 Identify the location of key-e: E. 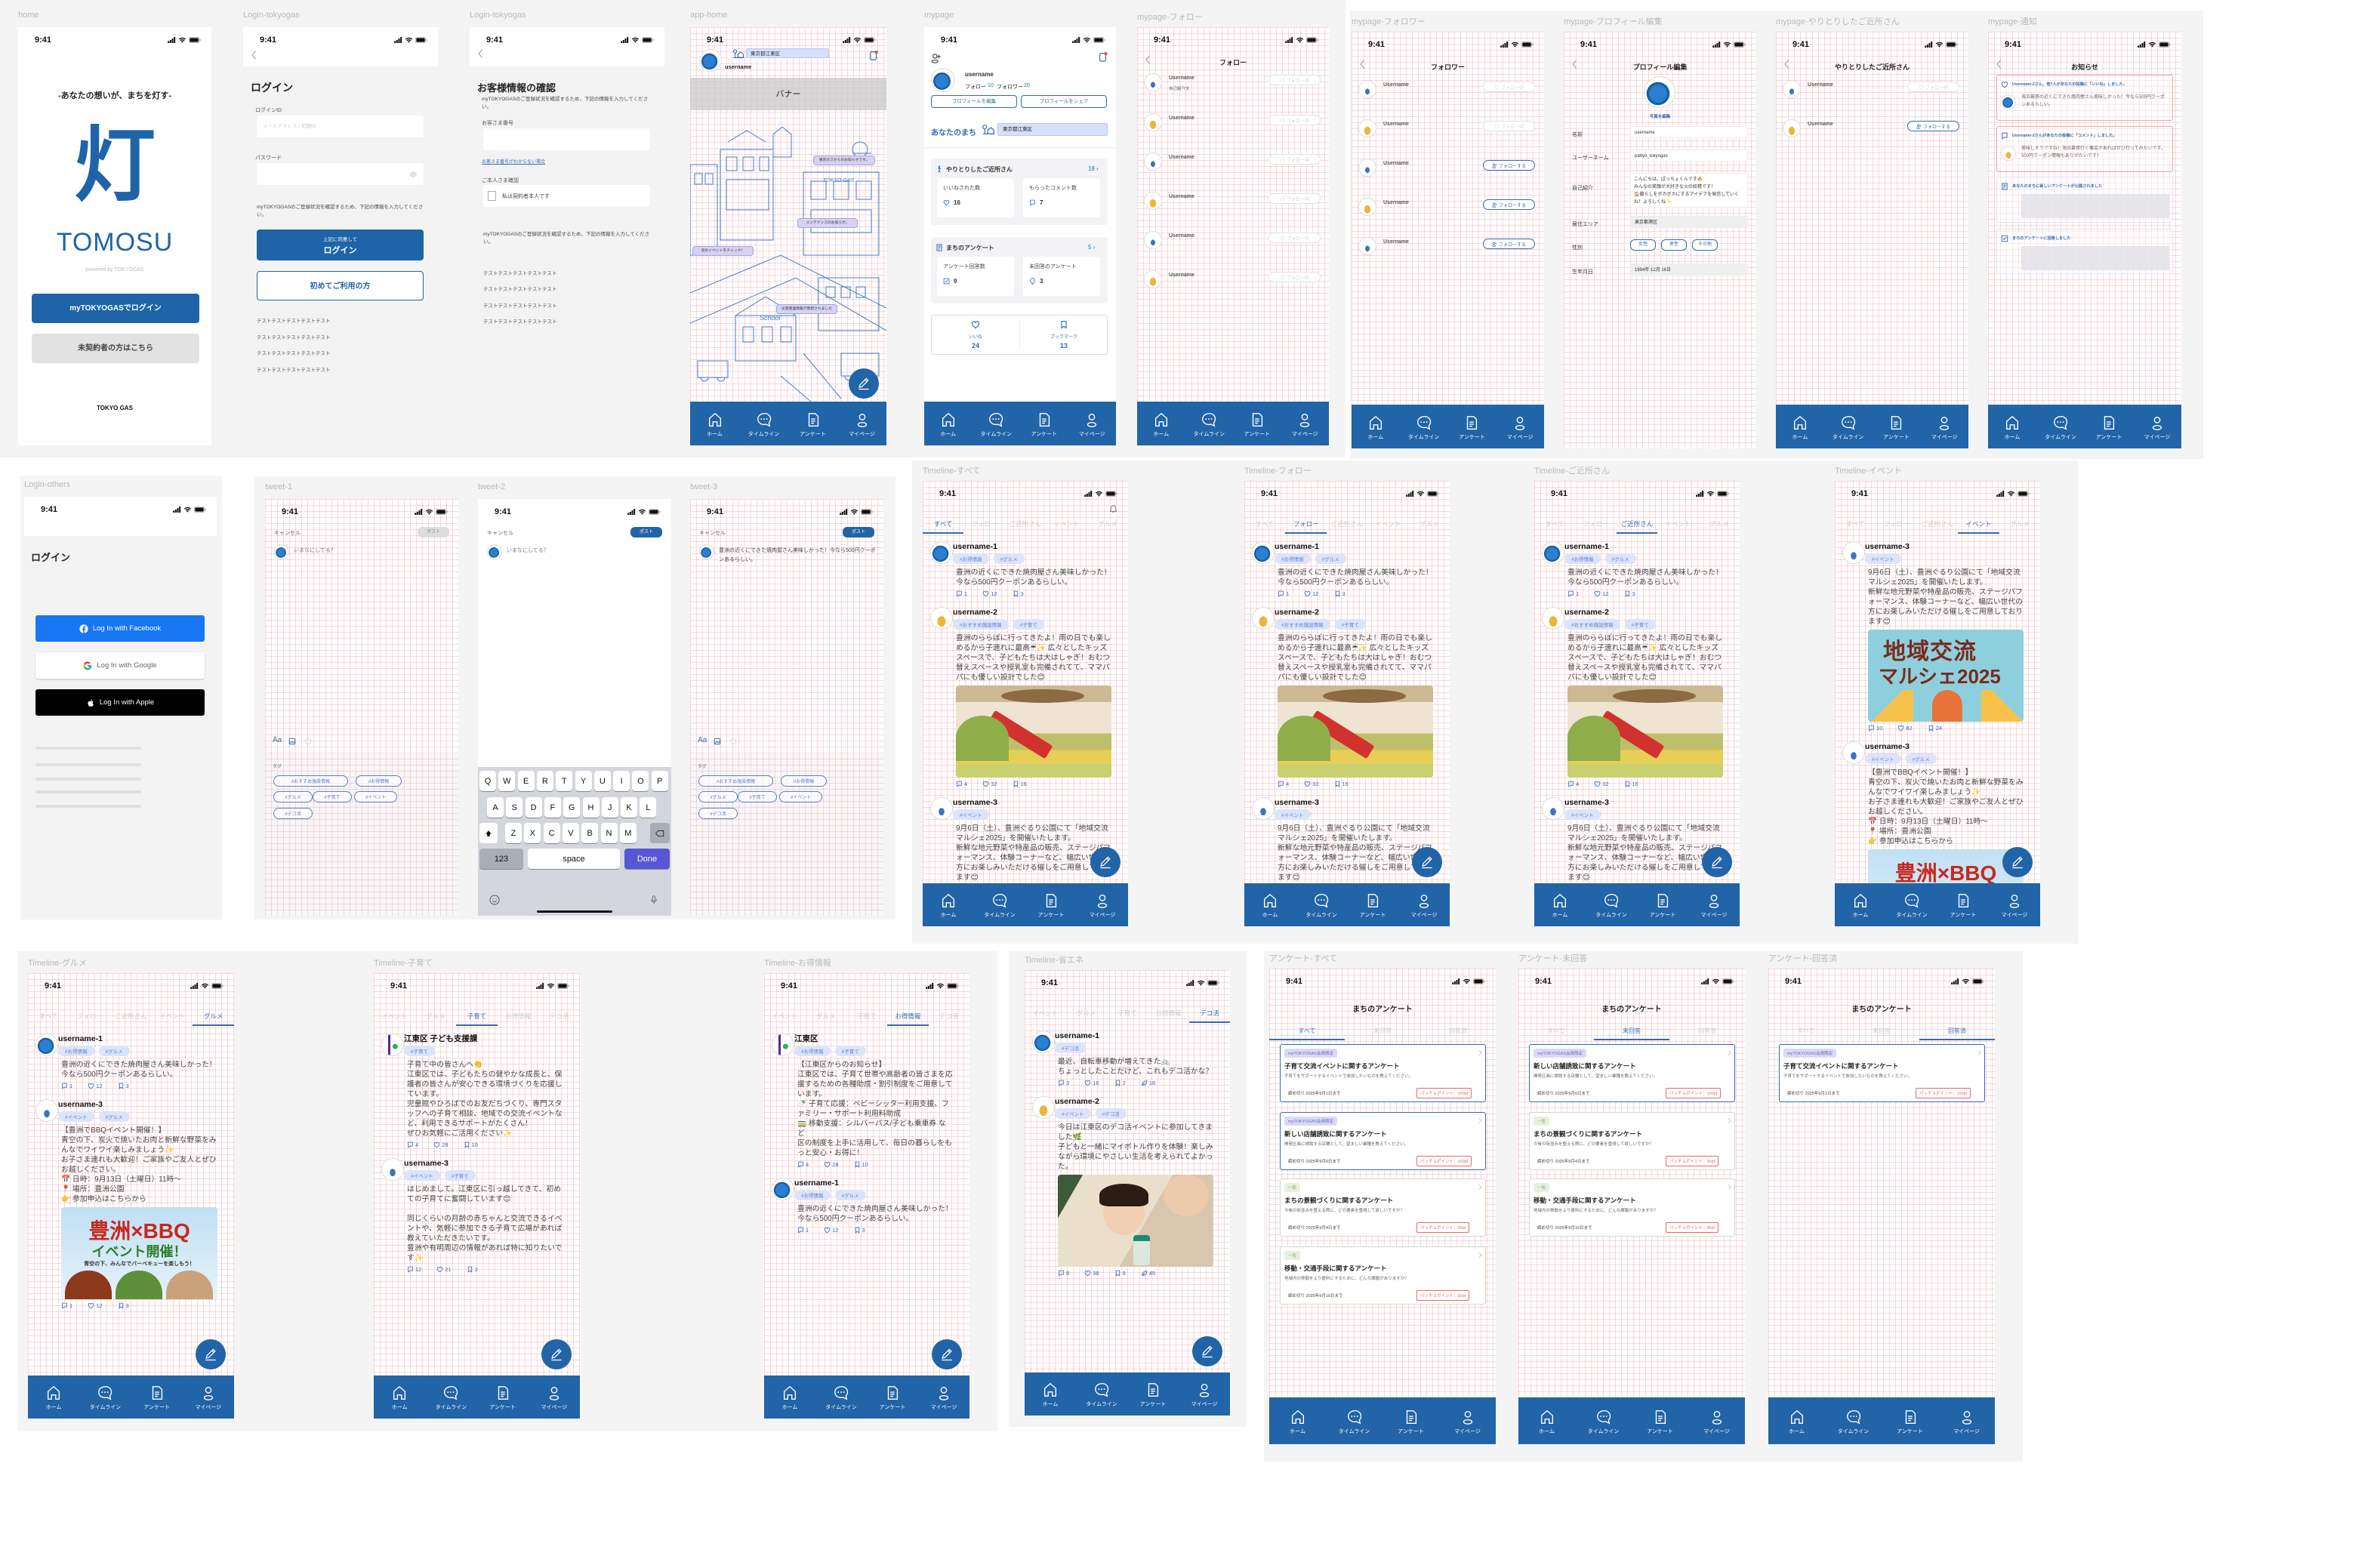
(526, 781).